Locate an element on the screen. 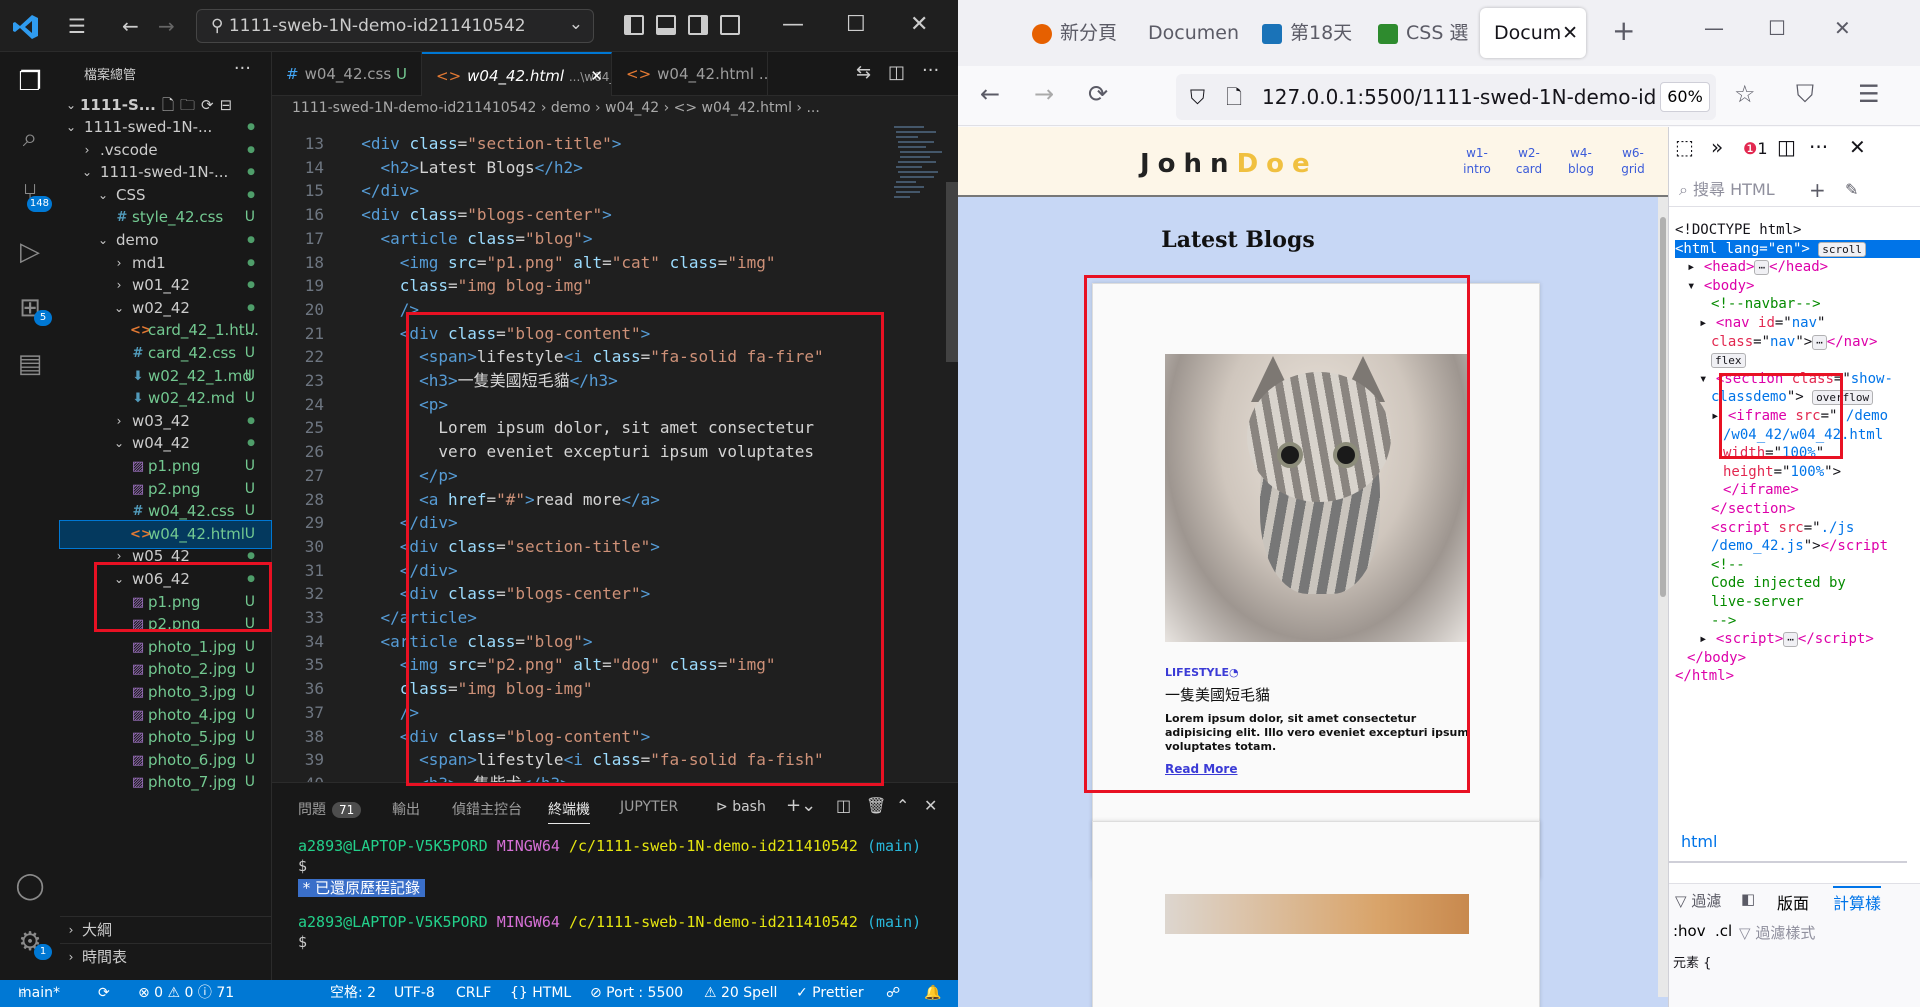 This screenshot has width=1920, height=1007. zoom-level: 60% is located at coordinates (1685, 97).